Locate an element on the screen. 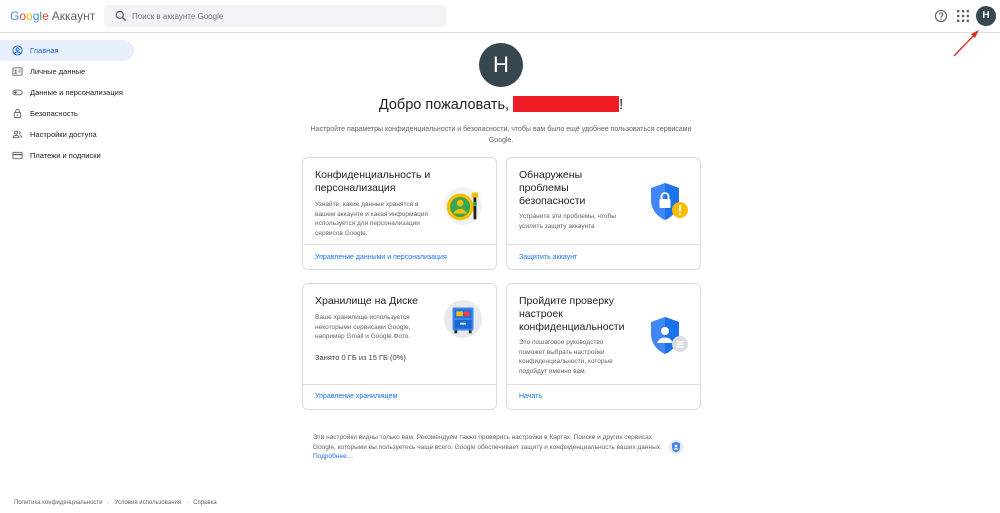 This screenshot has height=513, width=1000. sidebar-item-personal-info: Личные данные is located at coordinates (67, 71).